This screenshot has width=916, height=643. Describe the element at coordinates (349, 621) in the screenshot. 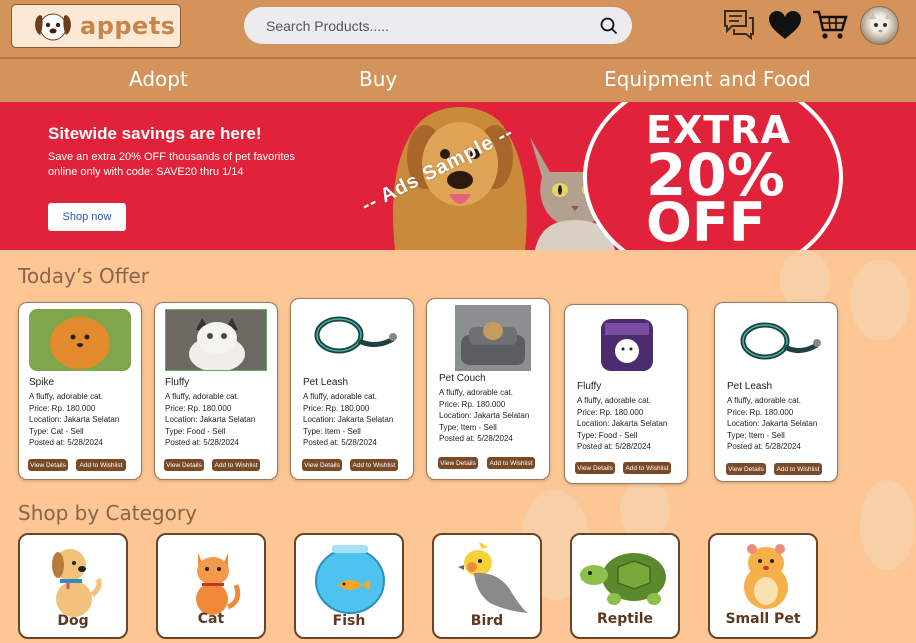

I see `category-label: Fish` at that location.